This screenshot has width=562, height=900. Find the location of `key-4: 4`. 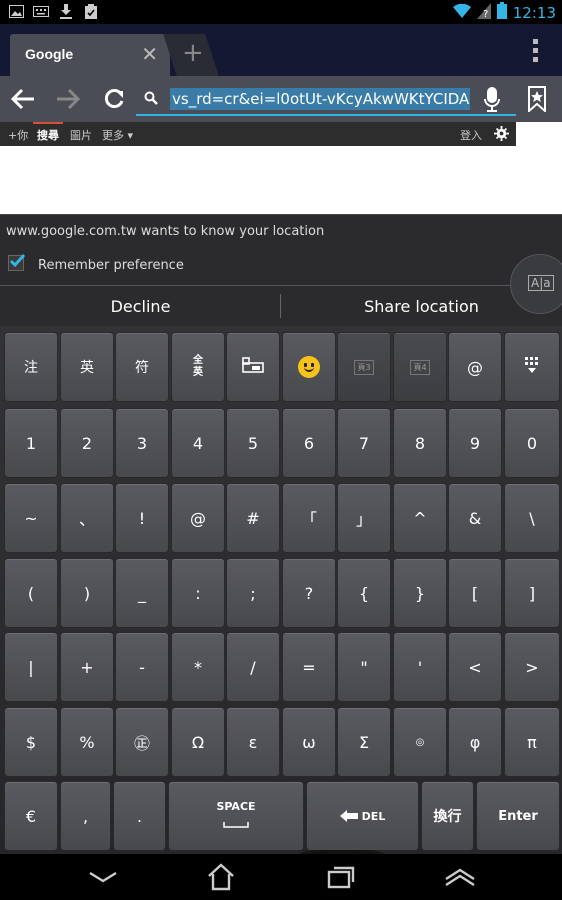

key-4: 4 is located at coordinates (198, 443).